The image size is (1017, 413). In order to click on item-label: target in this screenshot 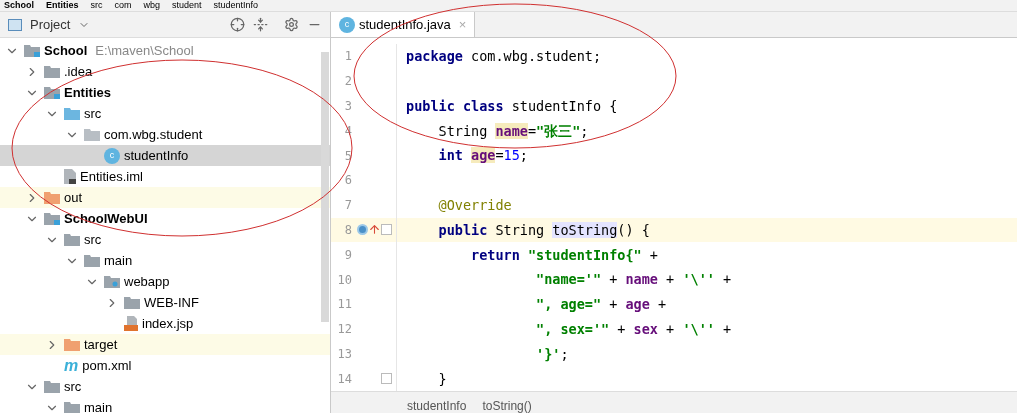, I will do `click(101, 344)`.